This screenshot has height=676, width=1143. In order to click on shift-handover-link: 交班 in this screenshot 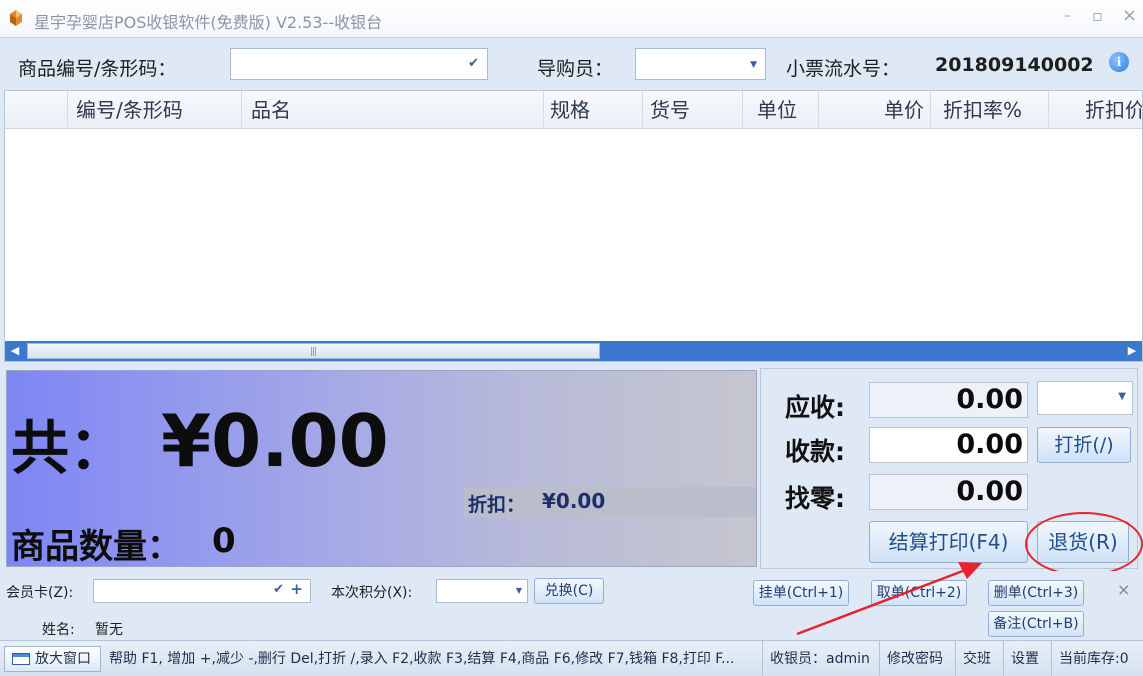, I will do `click(978, 658)`.